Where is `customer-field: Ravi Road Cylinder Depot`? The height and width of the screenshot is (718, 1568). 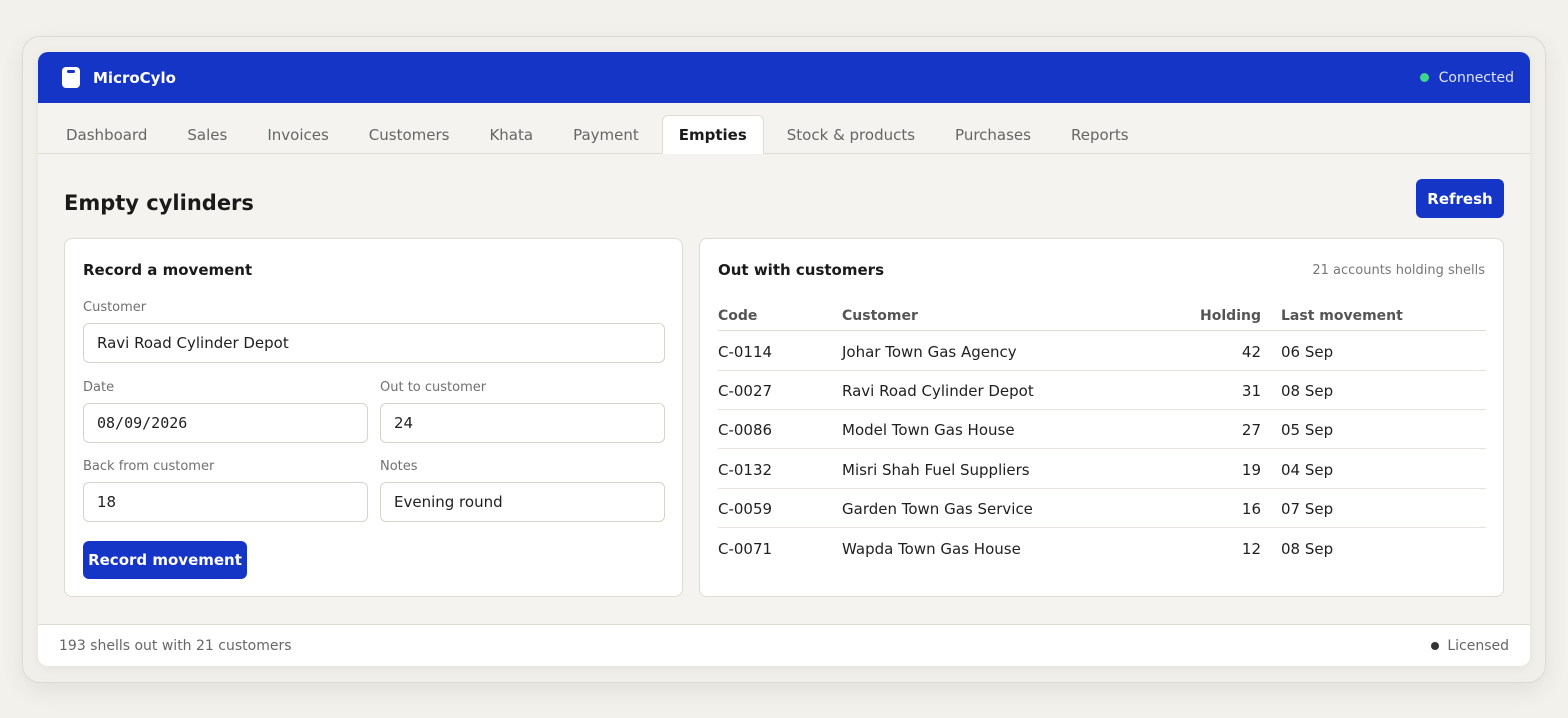 customer-field: Ravi Road Cylinder Depot is located at coordinates (374, 343).